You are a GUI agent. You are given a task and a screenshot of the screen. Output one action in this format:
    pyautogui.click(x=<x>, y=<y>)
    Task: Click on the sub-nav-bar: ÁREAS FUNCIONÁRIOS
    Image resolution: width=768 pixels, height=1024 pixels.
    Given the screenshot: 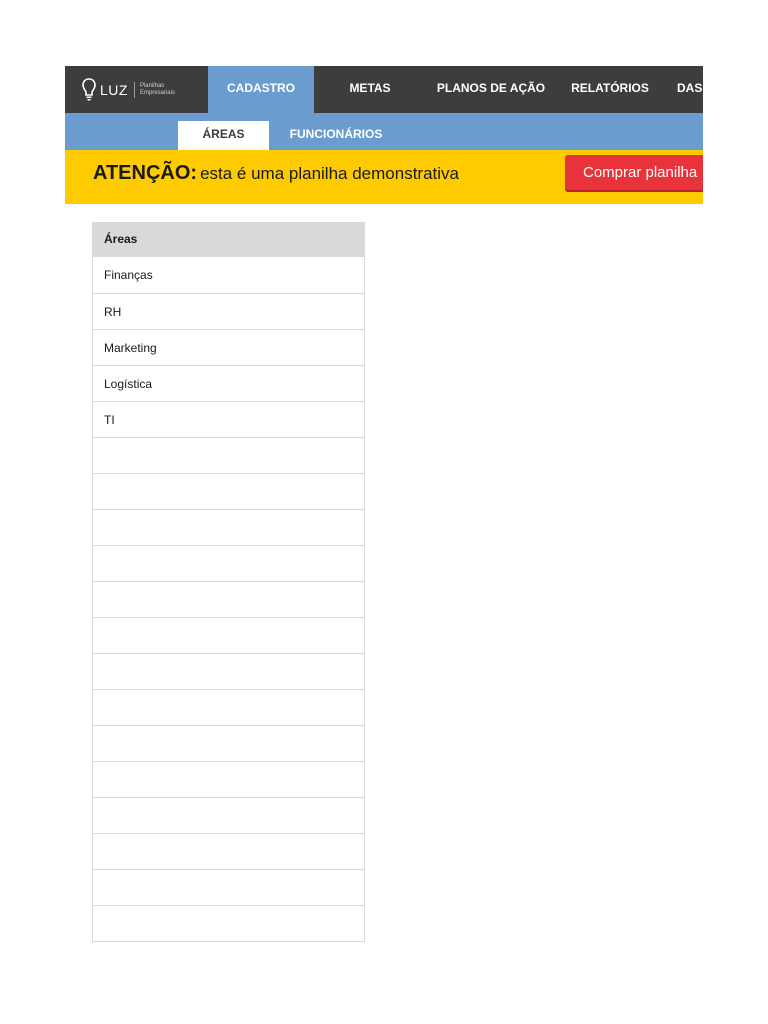 What is the action you would take?
    pyautogui.click(x=384, y=131)
    